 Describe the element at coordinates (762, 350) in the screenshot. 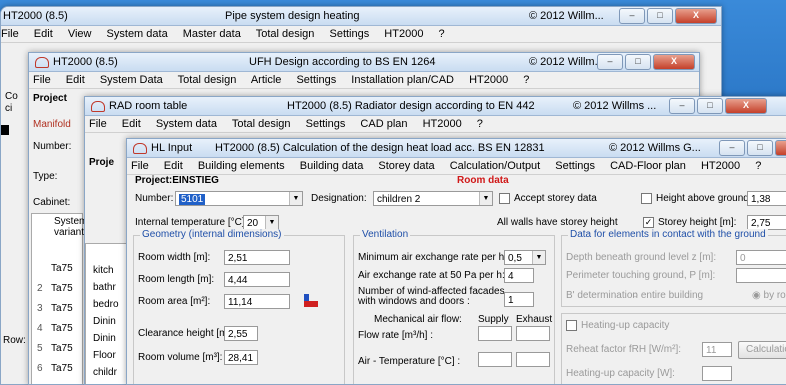

I see `calculation-button: Calculatio` at that location.